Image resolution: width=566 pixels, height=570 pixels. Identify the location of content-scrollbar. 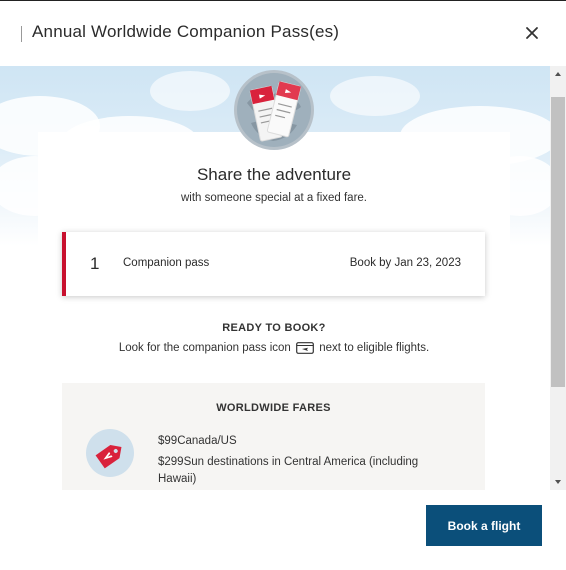
(558, 278).